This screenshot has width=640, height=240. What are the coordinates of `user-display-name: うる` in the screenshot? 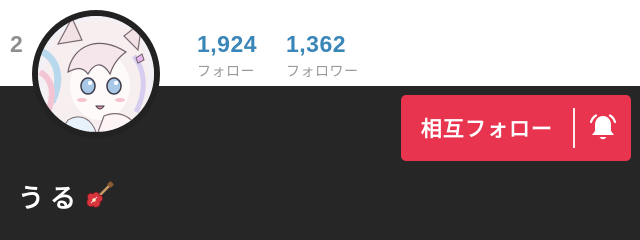 It's located at (50, 198).